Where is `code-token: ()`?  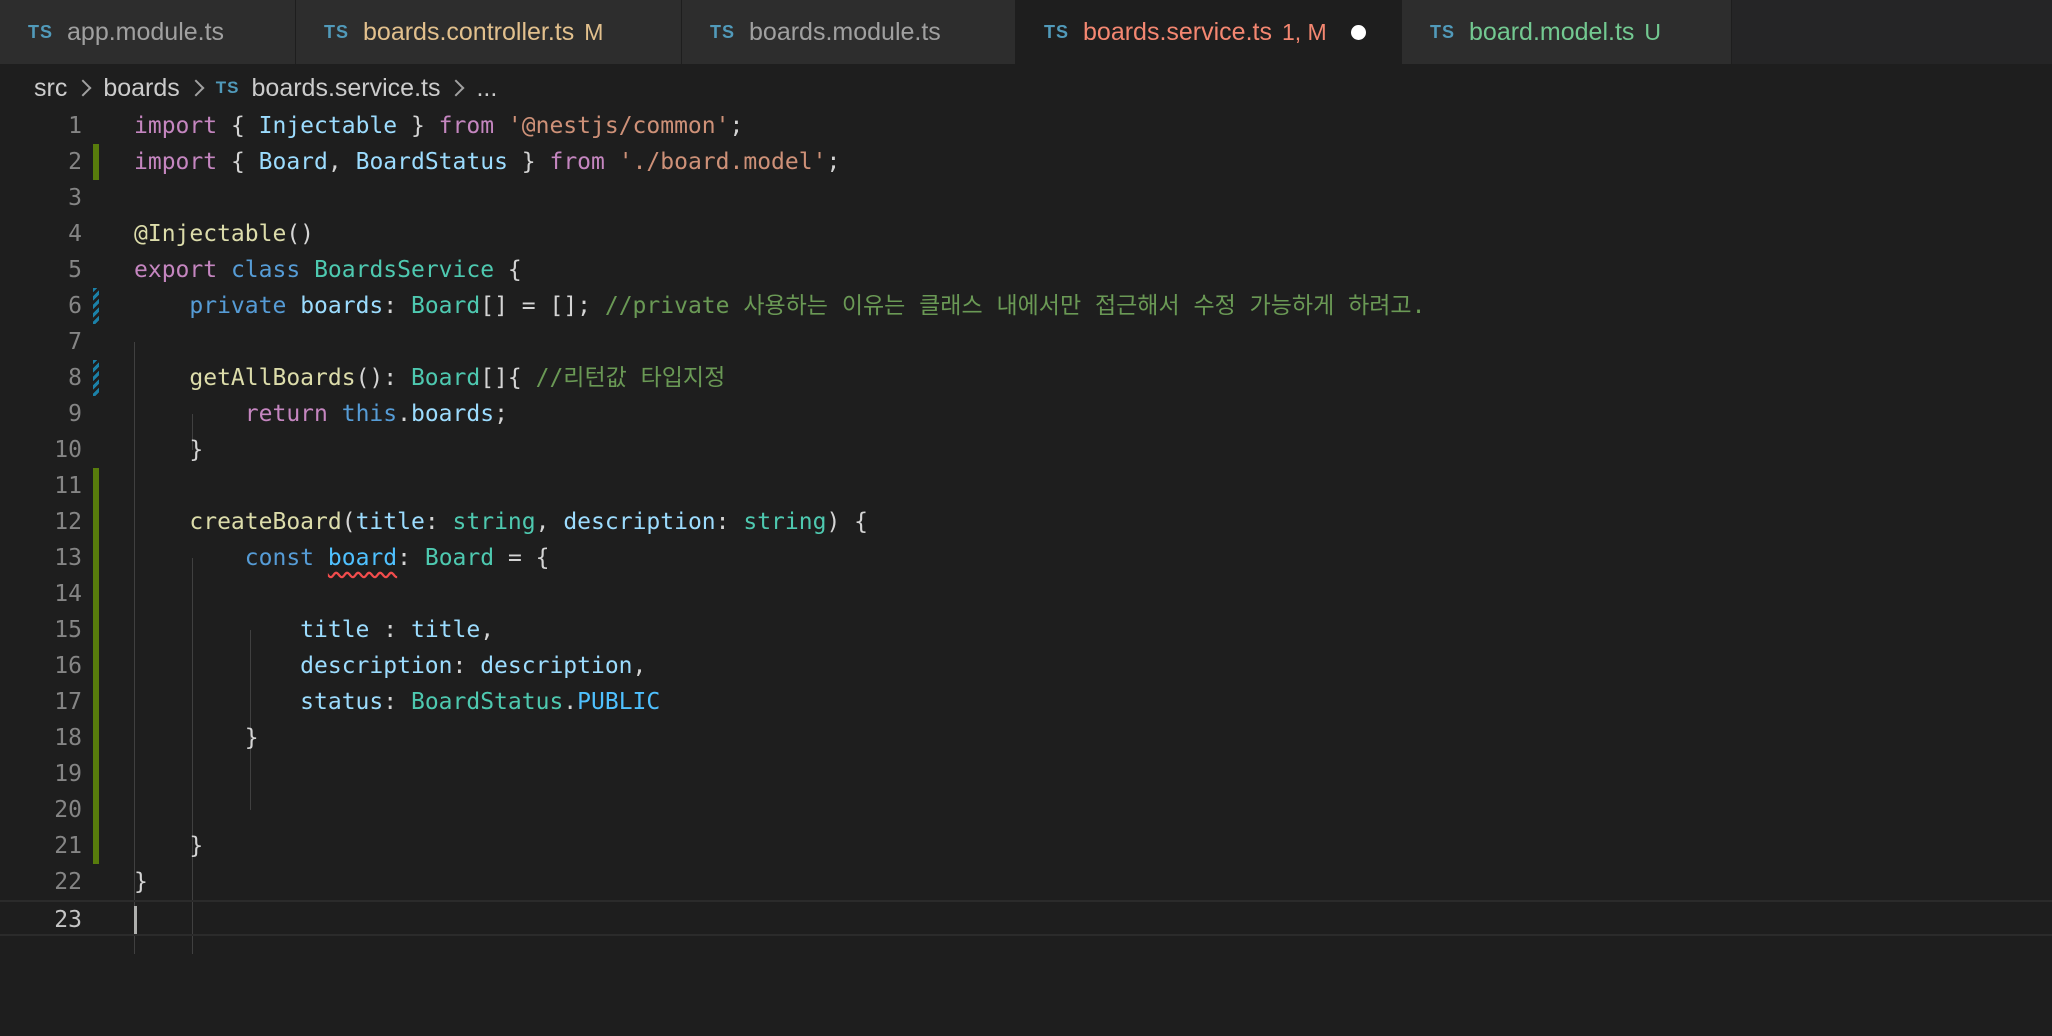 code-token: () is located at coordinates (300, 234).